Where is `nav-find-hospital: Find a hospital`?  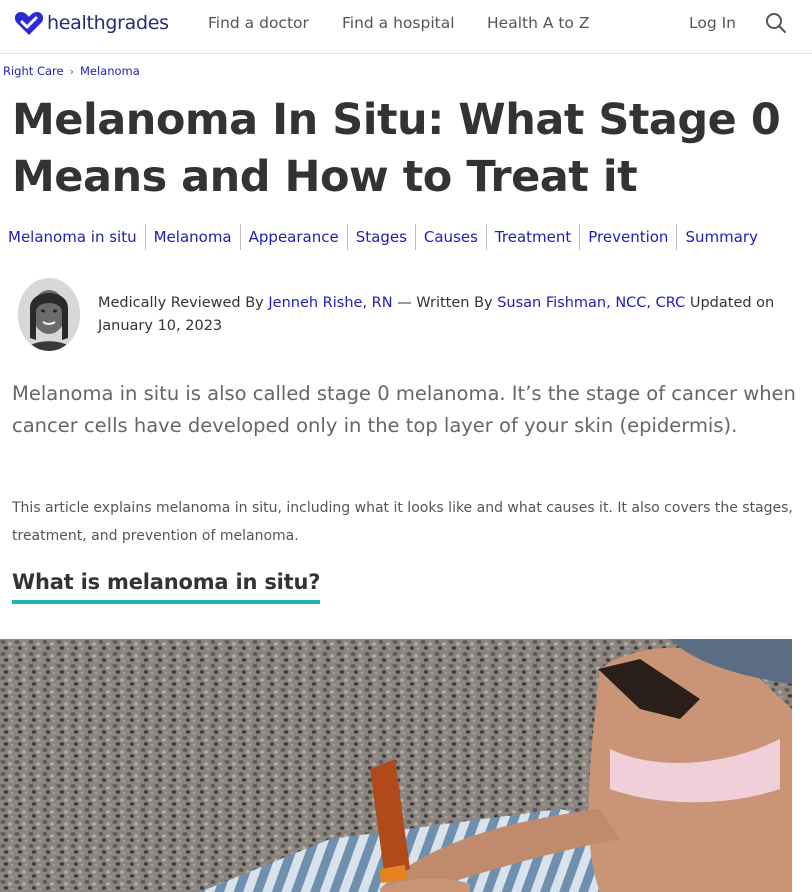
nav-find-hospital: Find a hospital is located at coordinates (398, 23).